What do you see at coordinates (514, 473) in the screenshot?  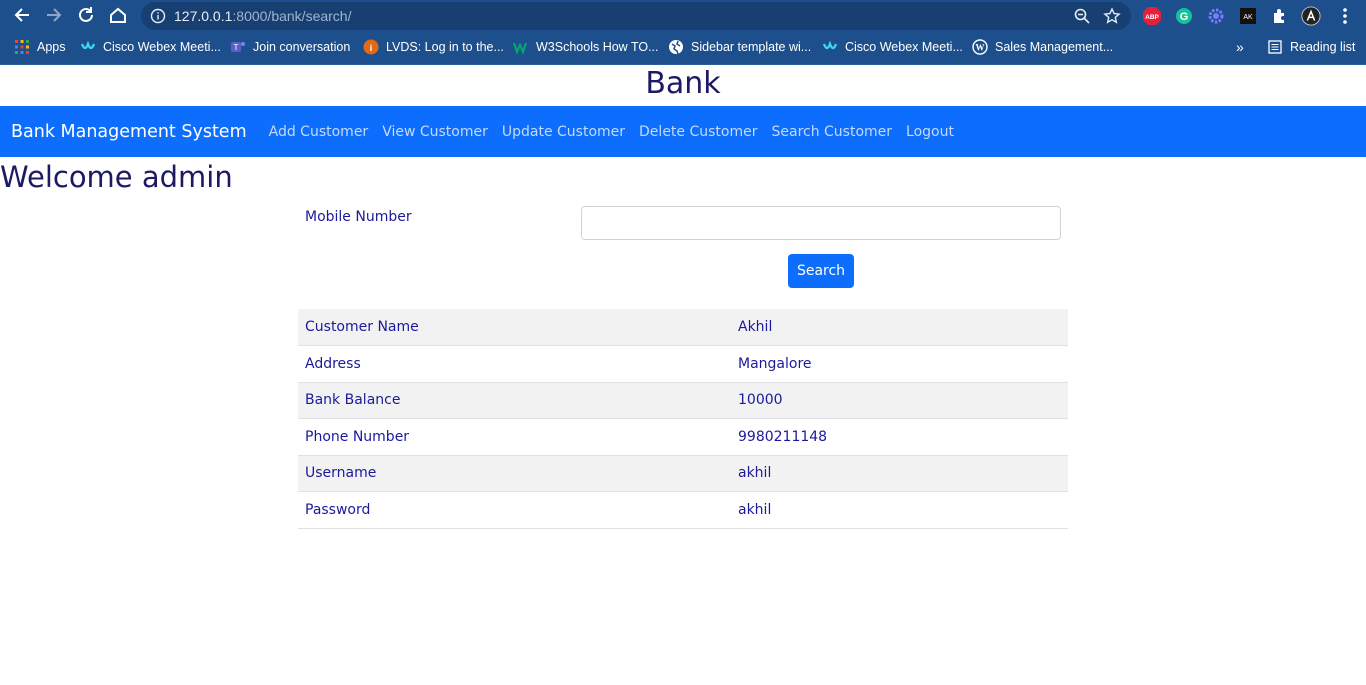 I see `row-label: Username` at bounding box center [514, 473].